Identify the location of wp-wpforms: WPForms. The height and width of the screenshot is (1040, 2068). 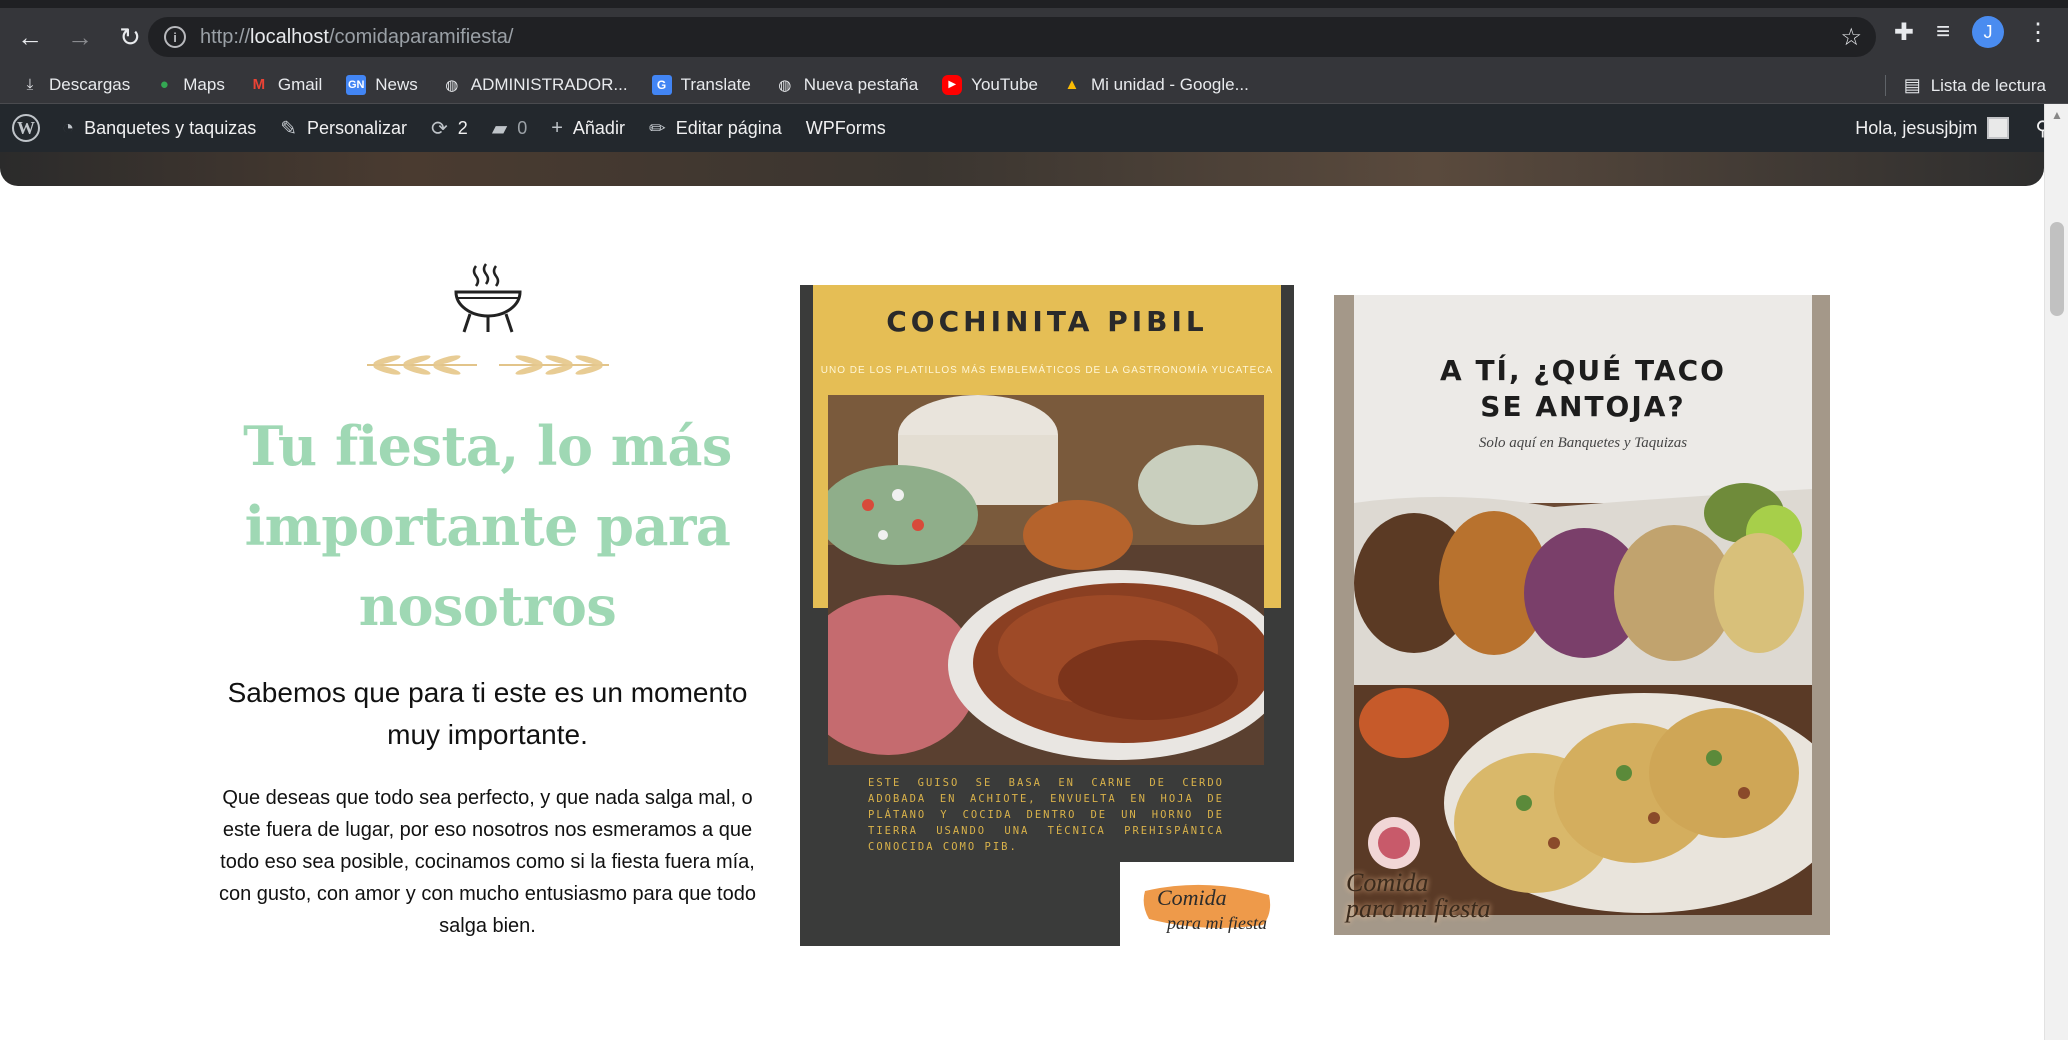
(846, 128).